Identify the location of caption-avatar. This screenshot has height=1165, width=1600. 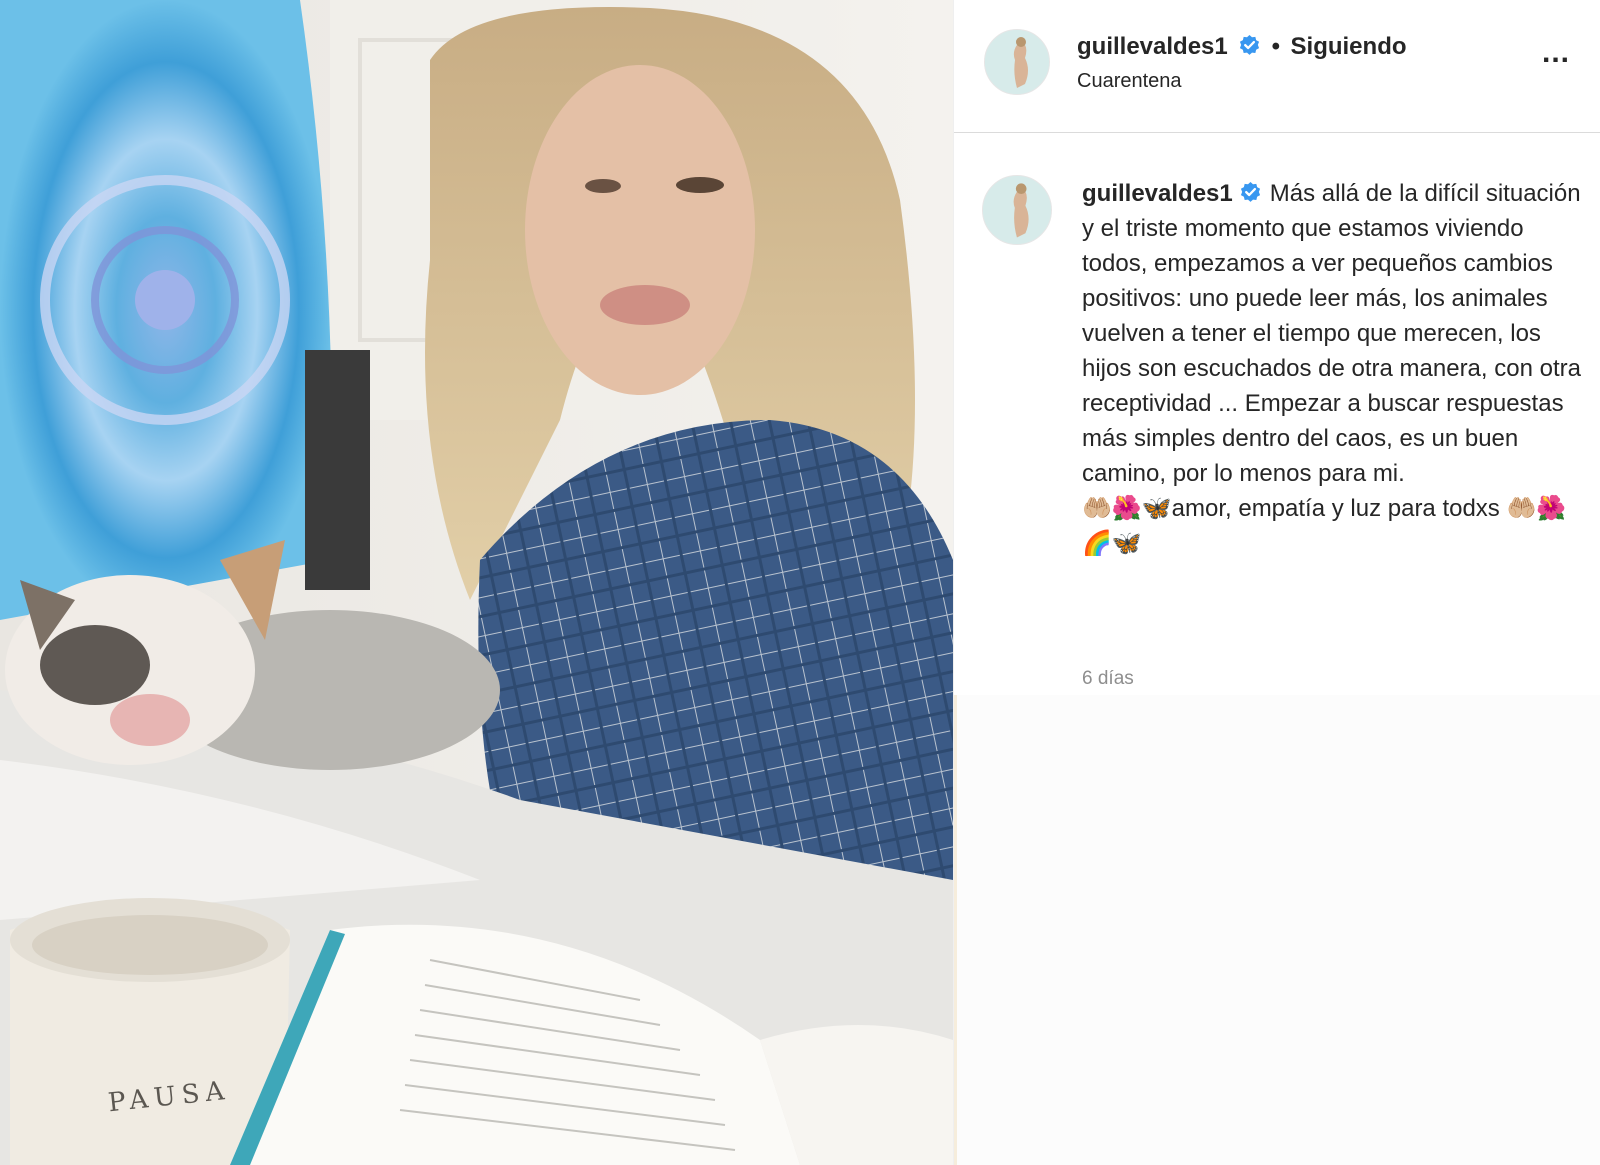
(1017, 210).